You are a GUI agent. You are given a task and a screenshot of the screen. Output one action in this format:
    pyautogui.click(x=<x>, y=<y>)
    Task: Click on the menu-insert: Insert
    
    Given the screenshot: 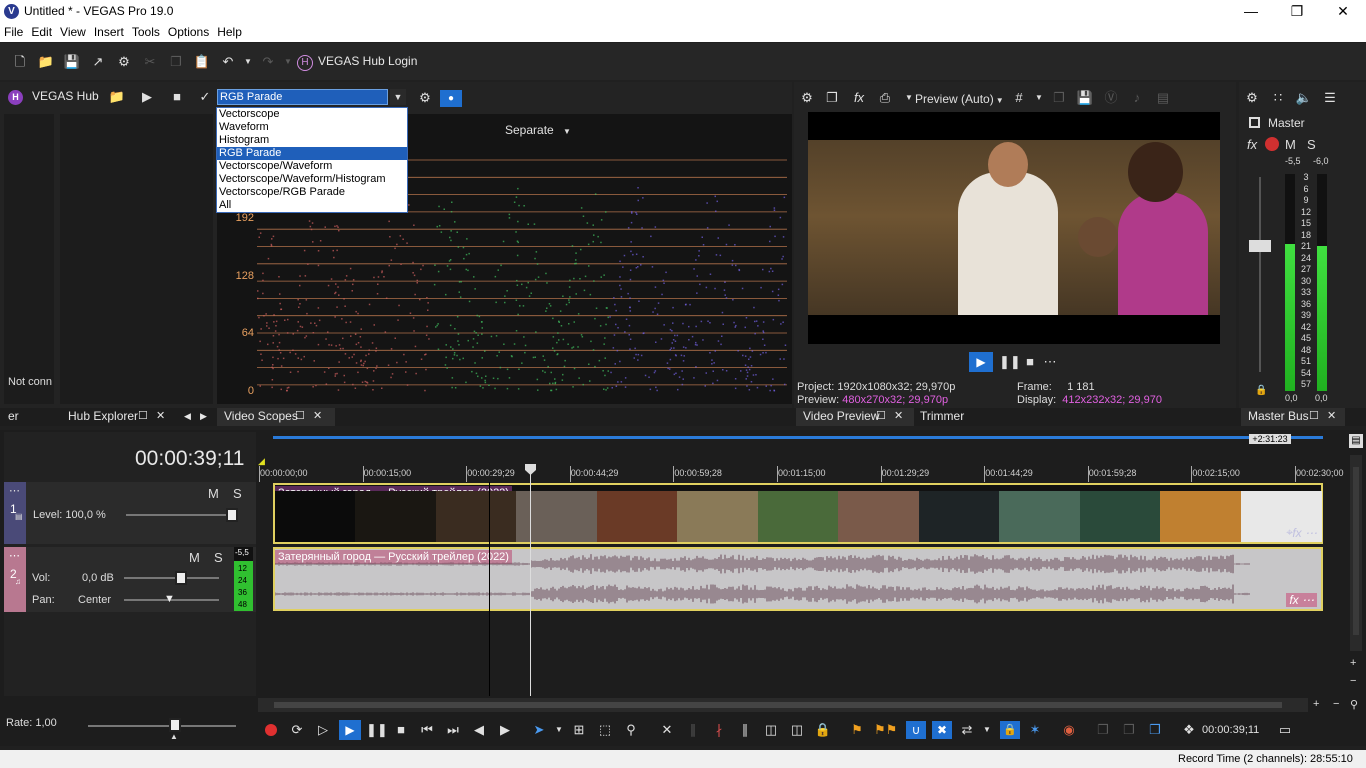 What is the action you would take?
    pyautogui.click(x=109, y=31)
    